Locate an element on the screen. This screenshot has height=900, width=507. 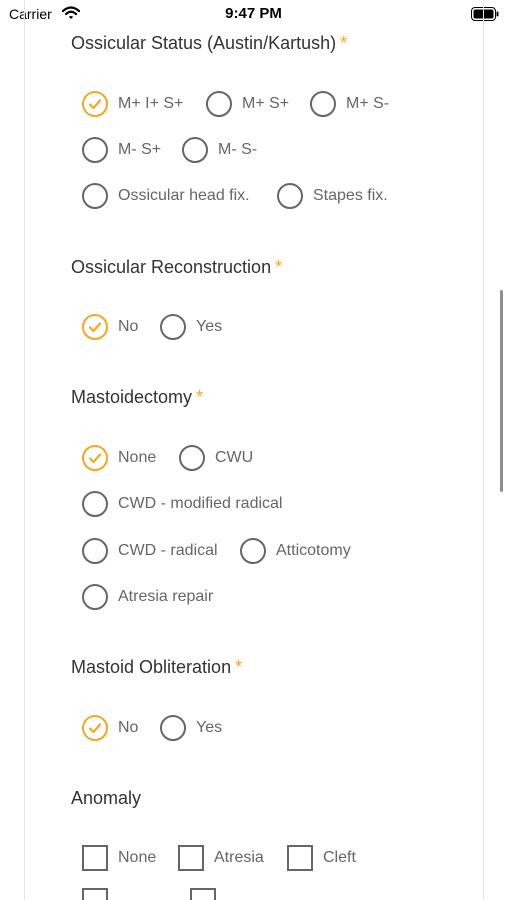
radio-label: Stapes fix. is located at coordinates (350, 195).